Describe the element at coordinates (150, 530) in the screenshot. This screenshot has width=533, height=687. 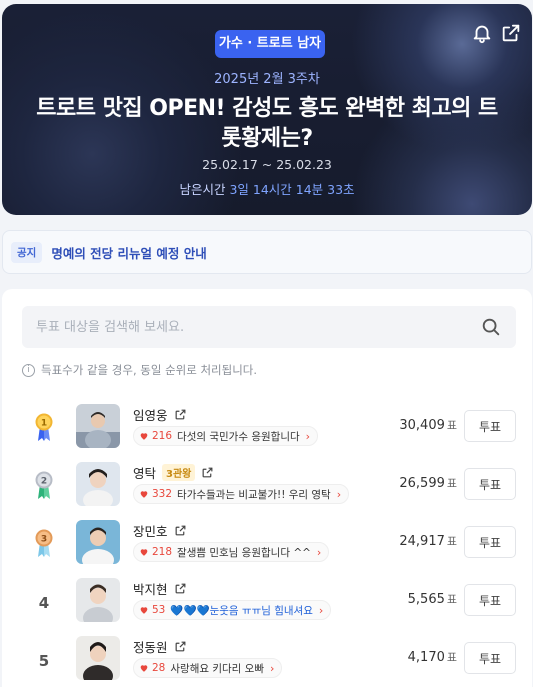
I see `candidate-name: 장민호` at that location.